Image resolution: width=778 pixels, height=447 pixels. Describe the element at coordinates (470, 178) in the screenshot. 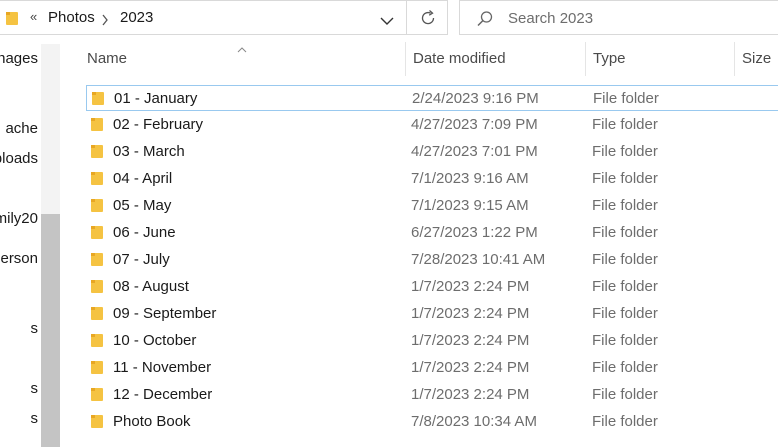

I see `file-date-modified: 7/1/2023 9:16 AM` at that location.